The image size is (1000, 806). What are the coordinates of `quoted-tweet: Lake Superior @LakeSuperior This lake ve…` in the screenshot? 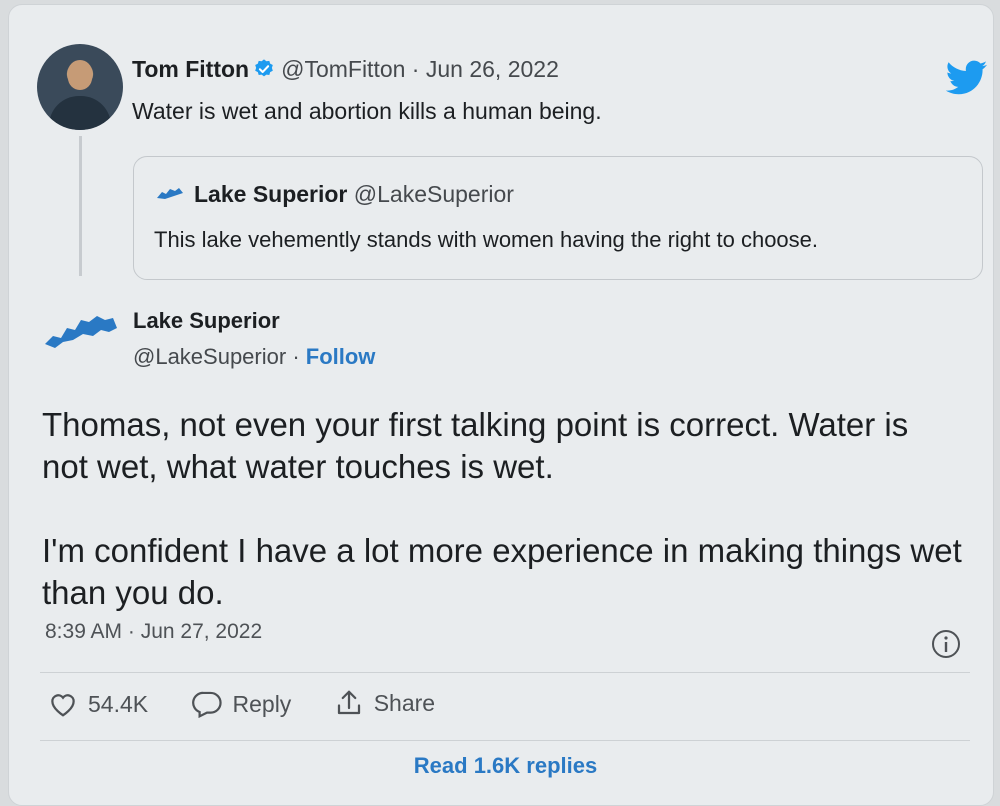 It's located at (558, 218).